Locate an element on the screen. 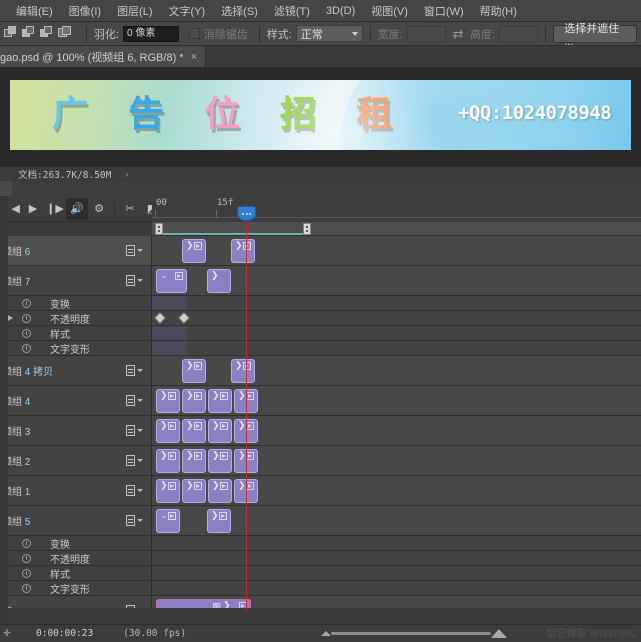  feather-input: 0 像素 is located at coordinates (150, 33).